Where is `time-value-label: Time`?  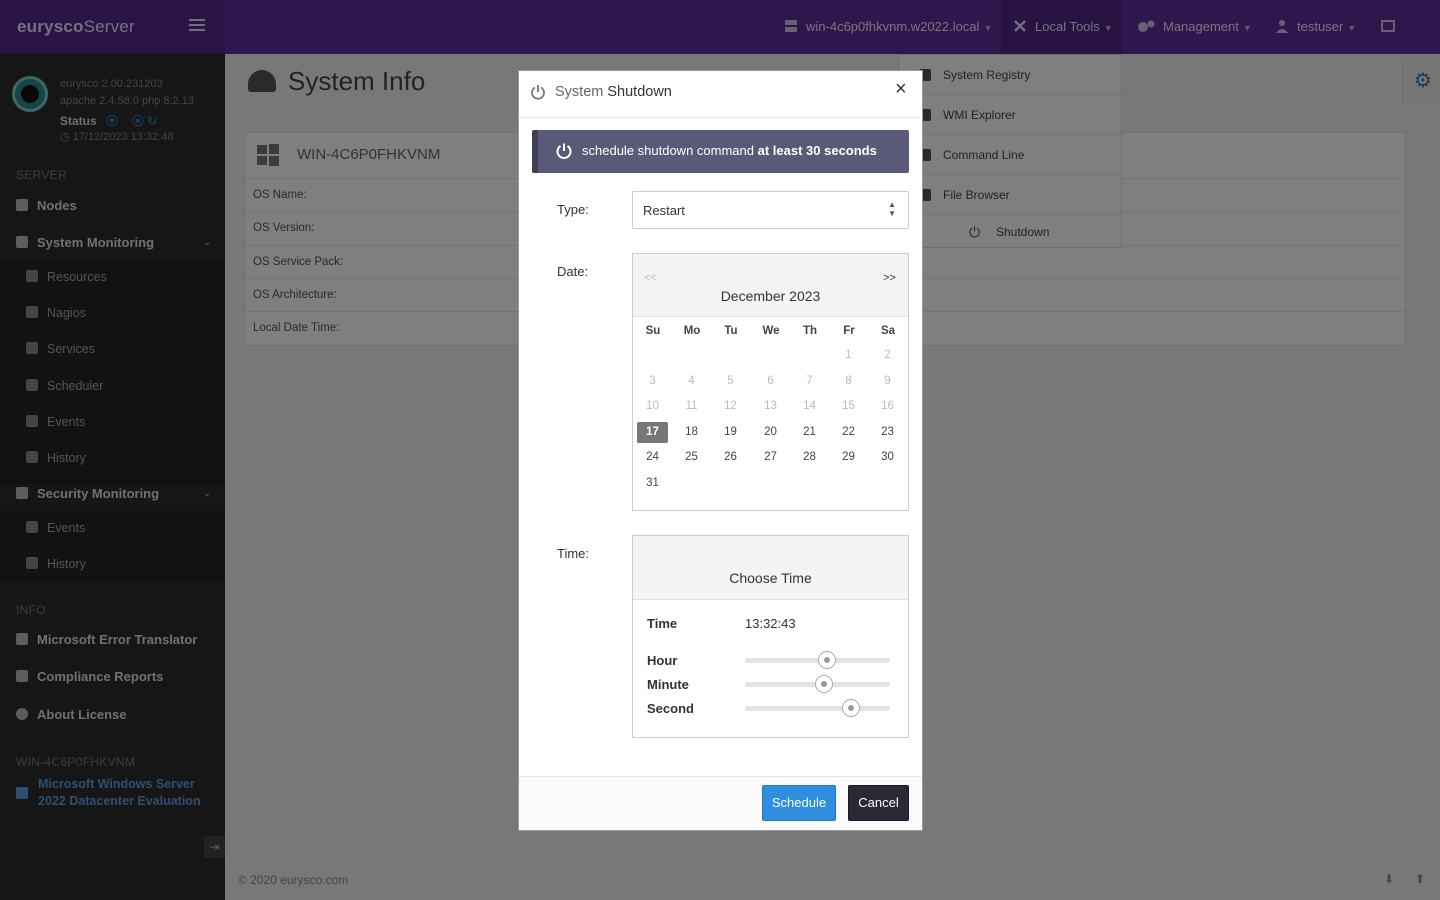
time-value-label: Time is located at coordinates (662, 623).